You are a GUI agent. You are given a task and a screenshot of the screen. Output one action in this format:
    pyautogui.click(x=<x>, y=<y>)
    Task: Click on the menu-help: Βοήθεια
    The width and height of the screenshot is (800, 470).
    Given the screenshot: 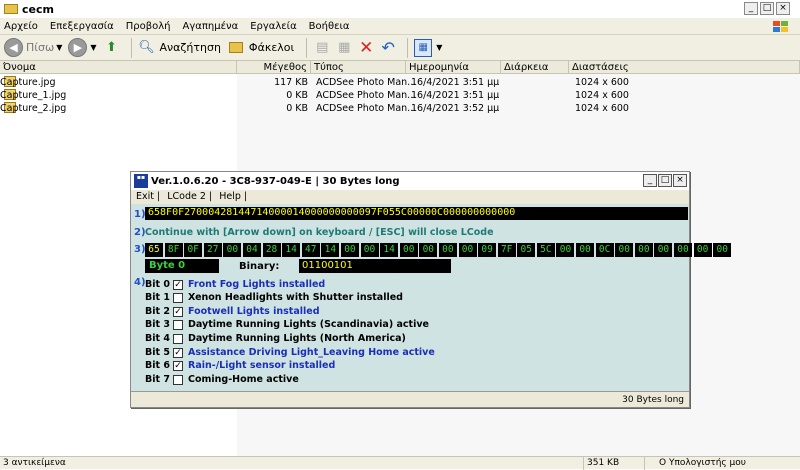 What is the action you would take?
    pyautogui.click(x=329, y=26)
    